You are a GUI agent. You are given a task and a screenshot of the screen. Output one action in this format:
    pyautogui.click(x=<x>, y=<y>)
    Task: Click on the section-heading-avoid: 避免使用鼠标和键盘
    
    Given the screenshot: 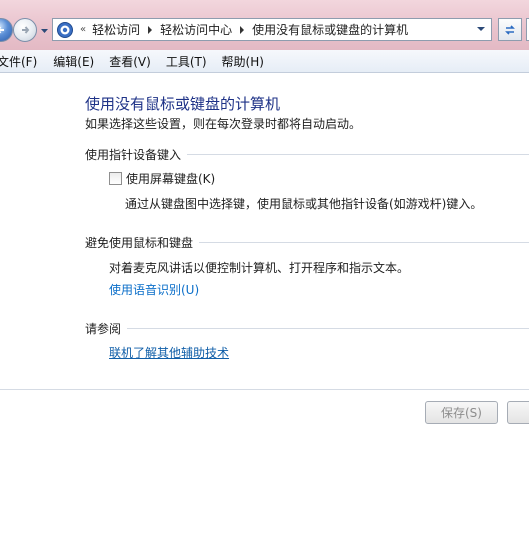 What is the action you would take?
    pyautogui.click(x=307, y=242)
    